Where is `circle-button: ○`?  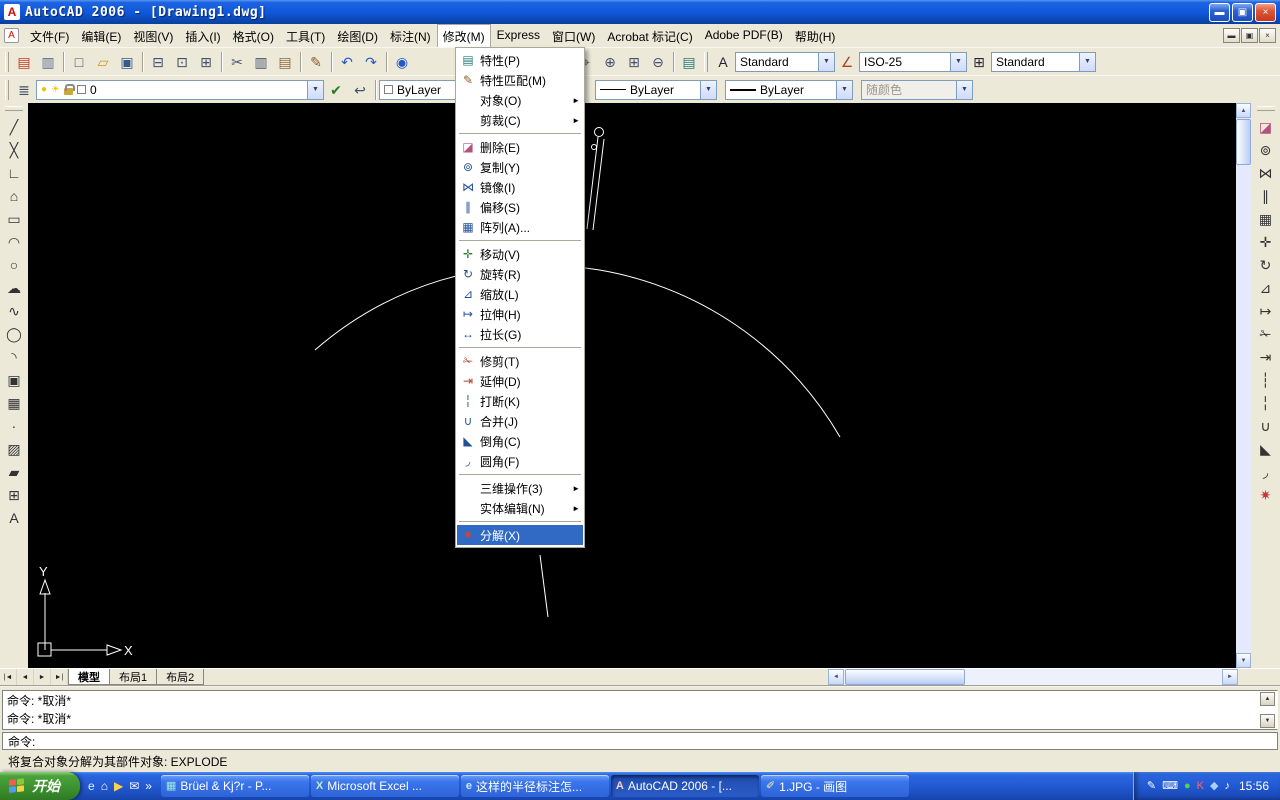 circle-button: ○ is located at coordinates (14, 264).